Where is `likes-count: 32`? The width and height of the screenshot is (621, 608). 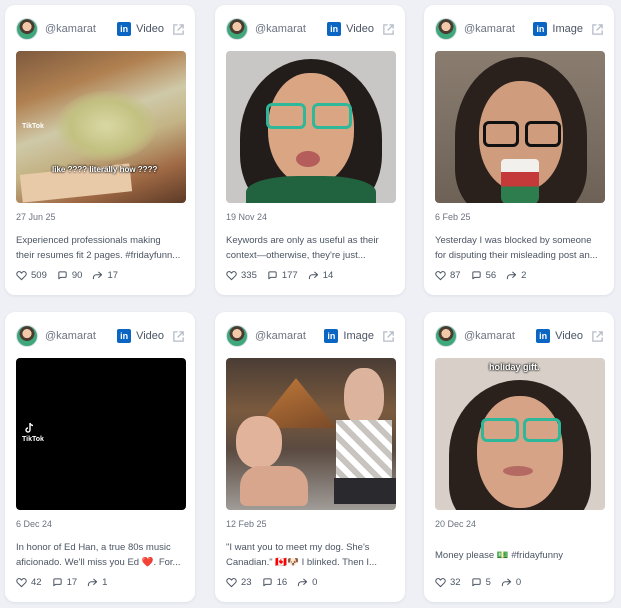
likes-count: 32 is located at coordinates (455, 582).